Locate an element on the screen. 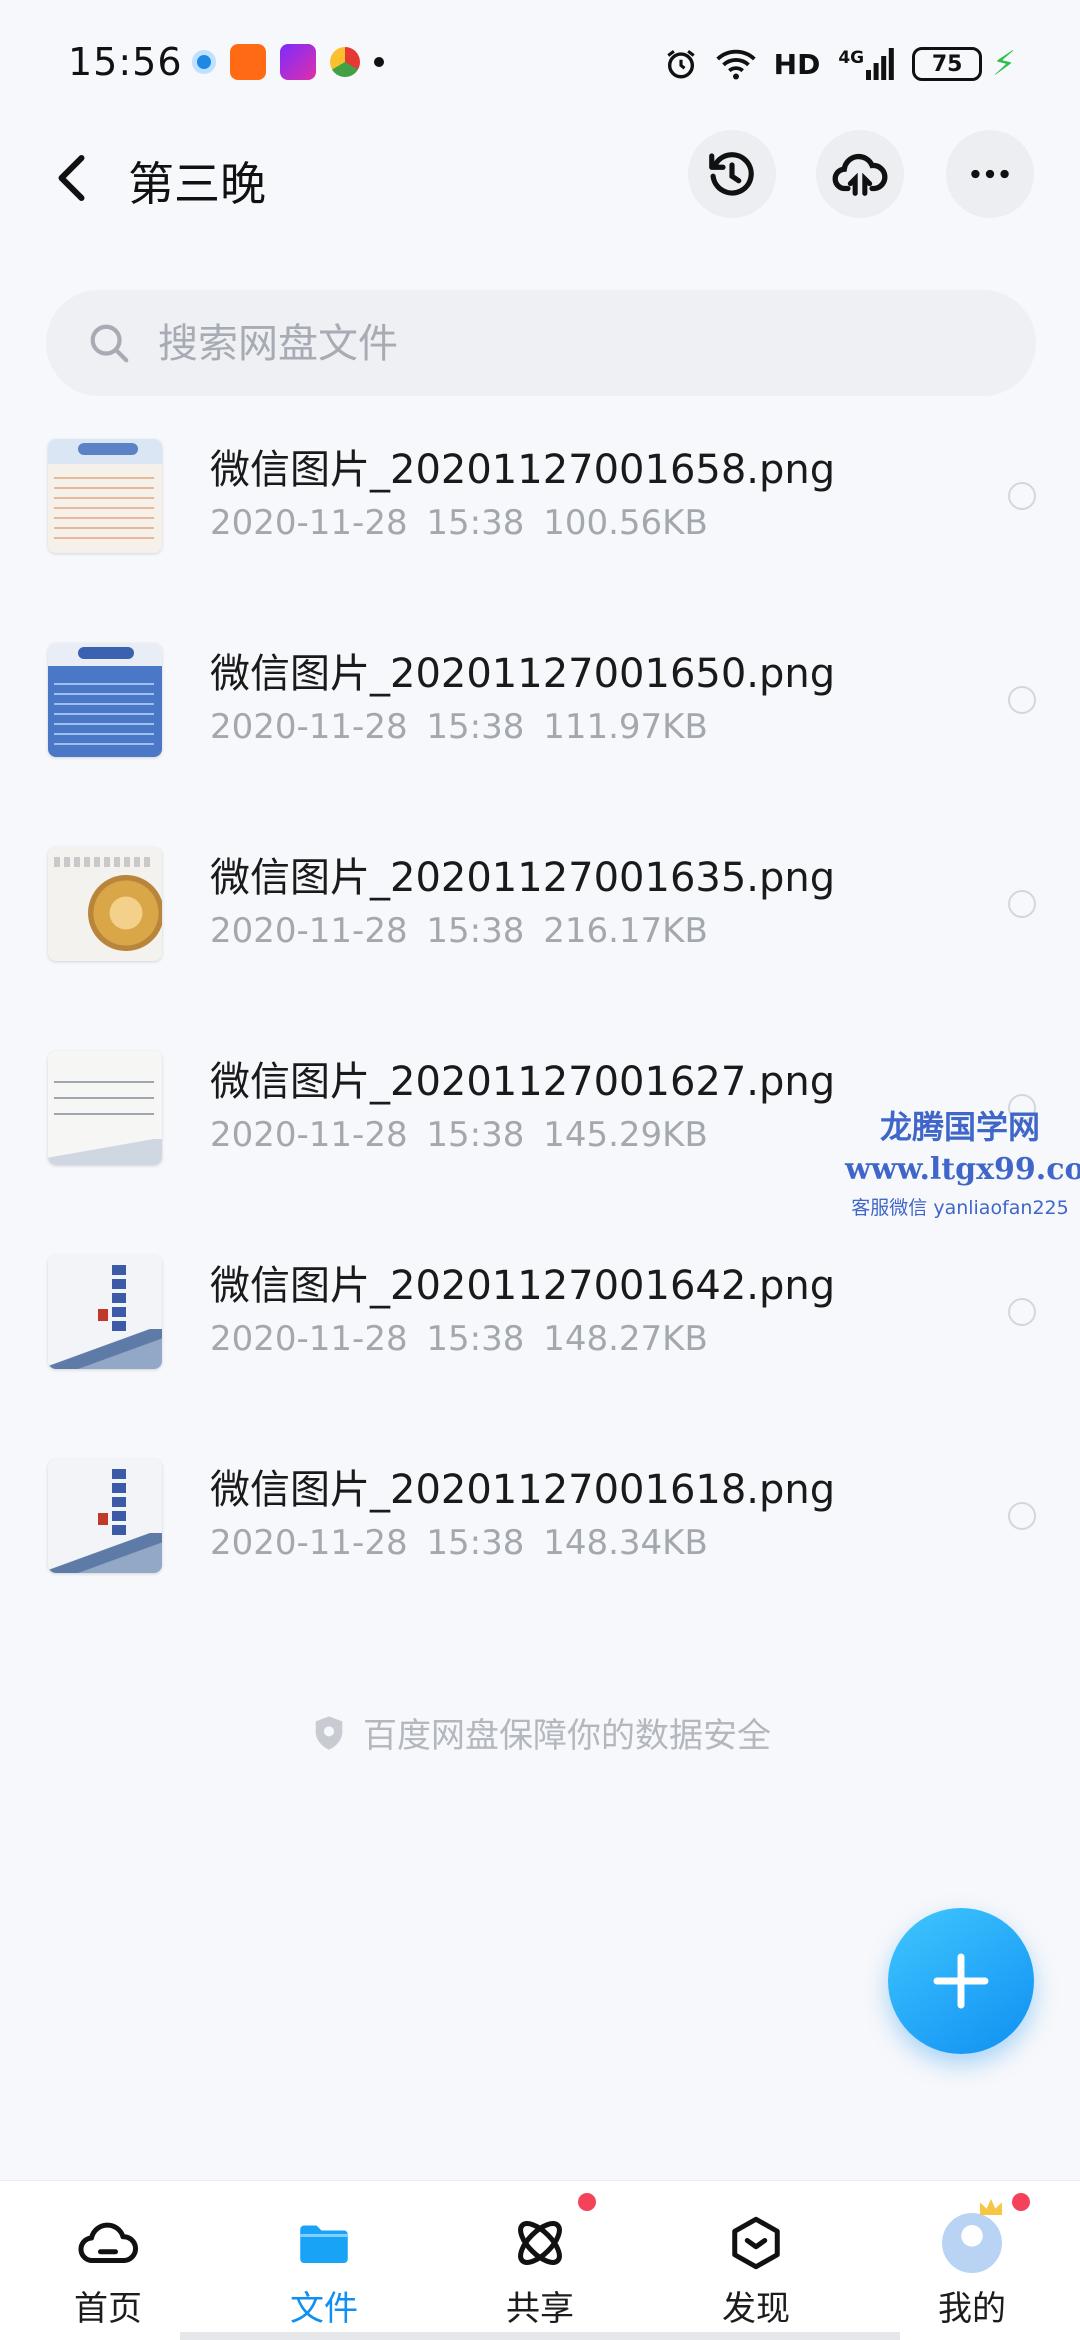 This screenshot has width=1080, height=2340. folder-icon is located at coordinates (324, 2244).